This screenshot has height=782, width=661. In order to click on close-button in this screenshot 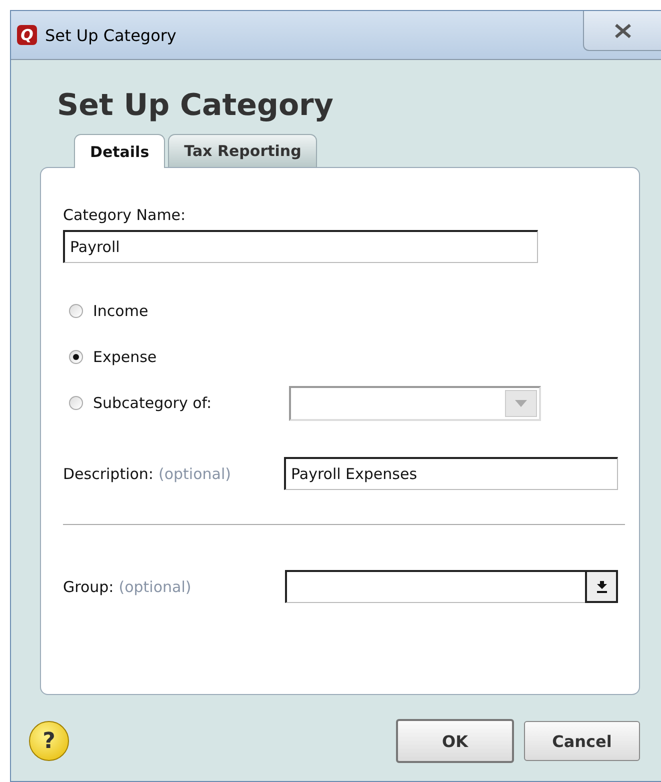, I will do `click(622, 31)`.